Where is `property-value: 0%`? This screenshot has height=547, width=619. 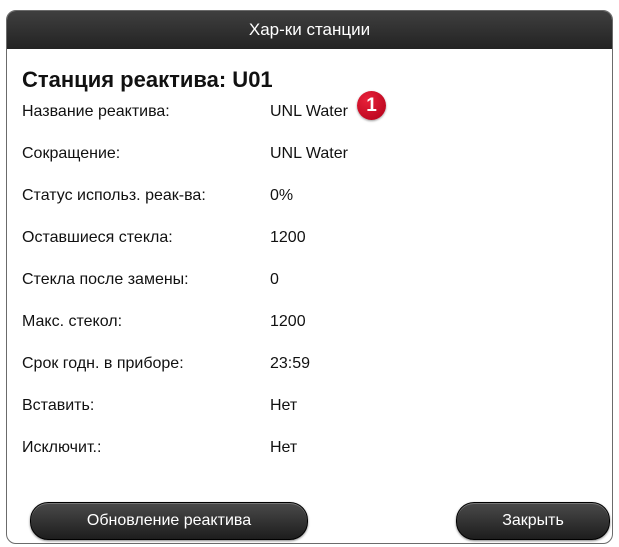 property-value: 0% is located at coordinates (282, 195).